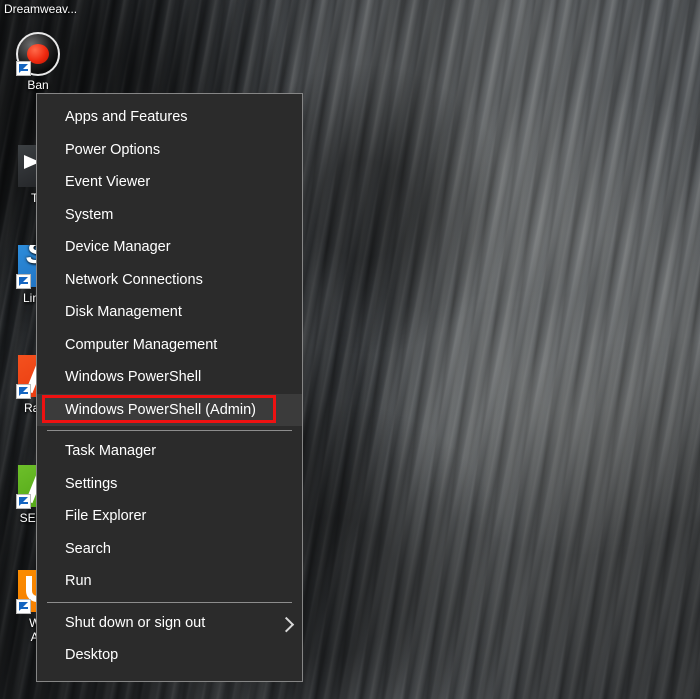 This screenshot has height=699, width=700. I want to click on menu-item-label: Windows PowerShell (Admin), so click(160, 409).